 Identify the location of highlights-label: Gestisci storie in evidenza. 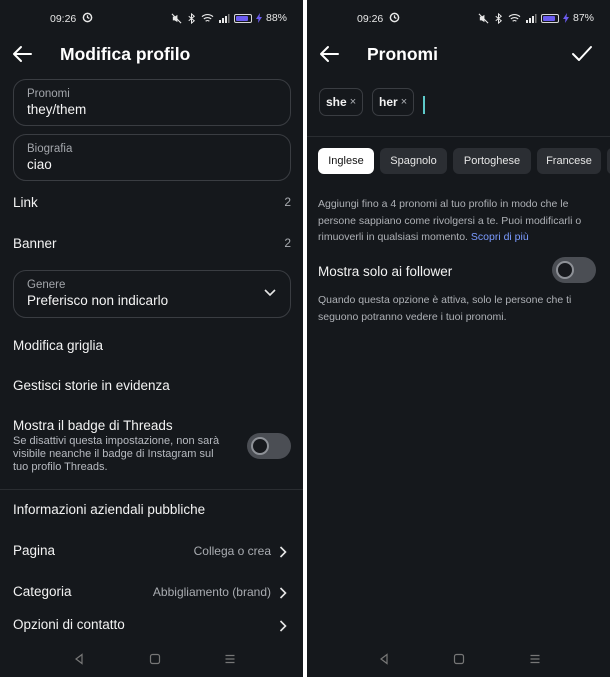
(91, 385).